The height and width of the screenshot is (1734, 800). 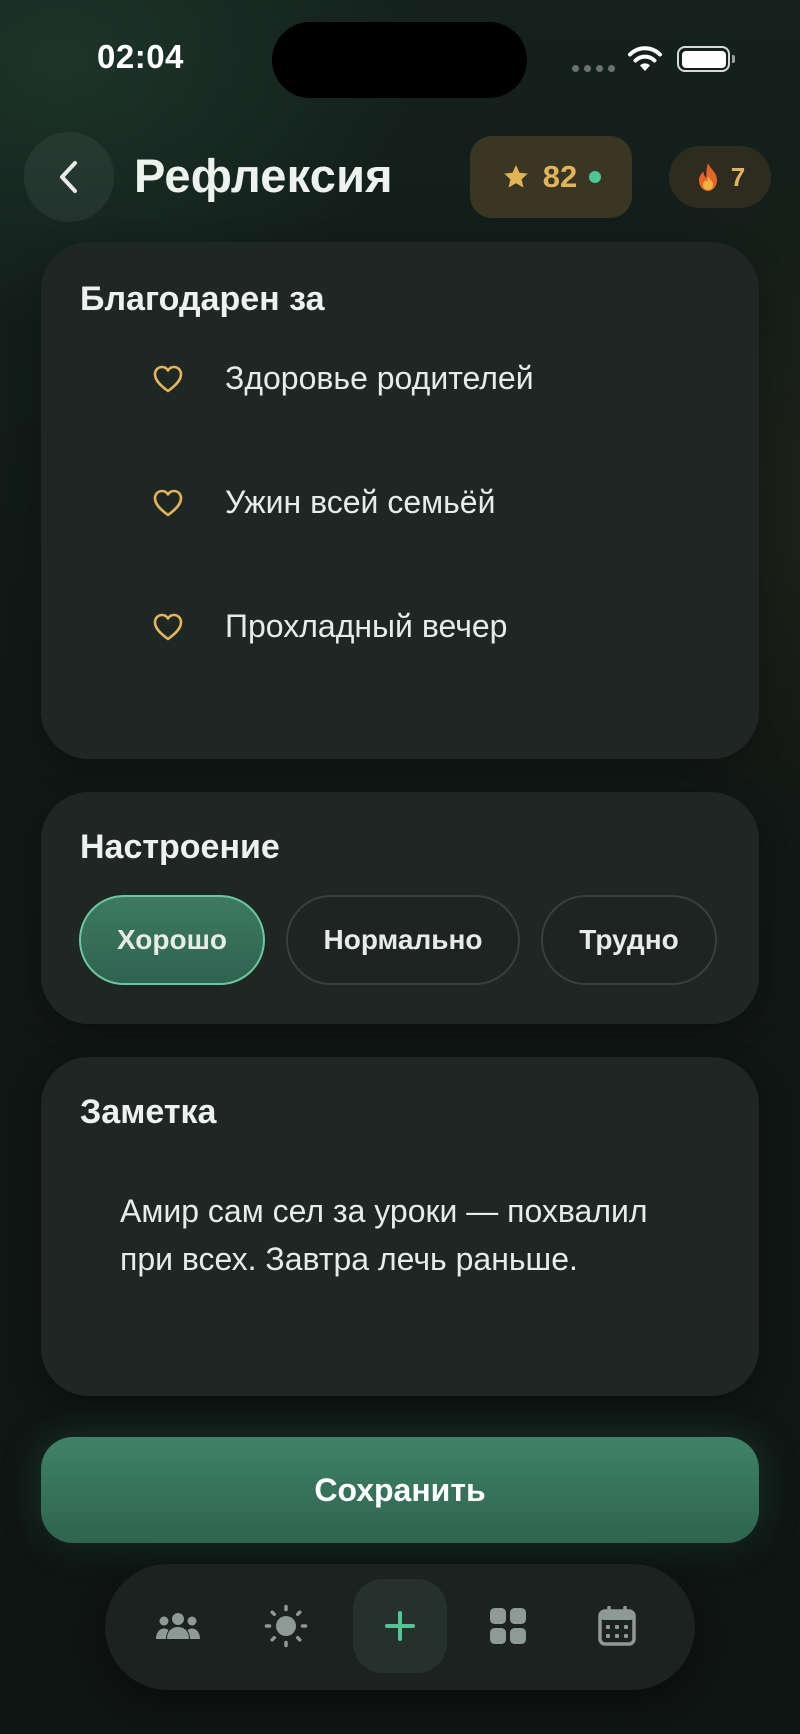 I want to click on mood-card: Настроение Хорошо Нормально Трудно, so click(x=400, y=908).